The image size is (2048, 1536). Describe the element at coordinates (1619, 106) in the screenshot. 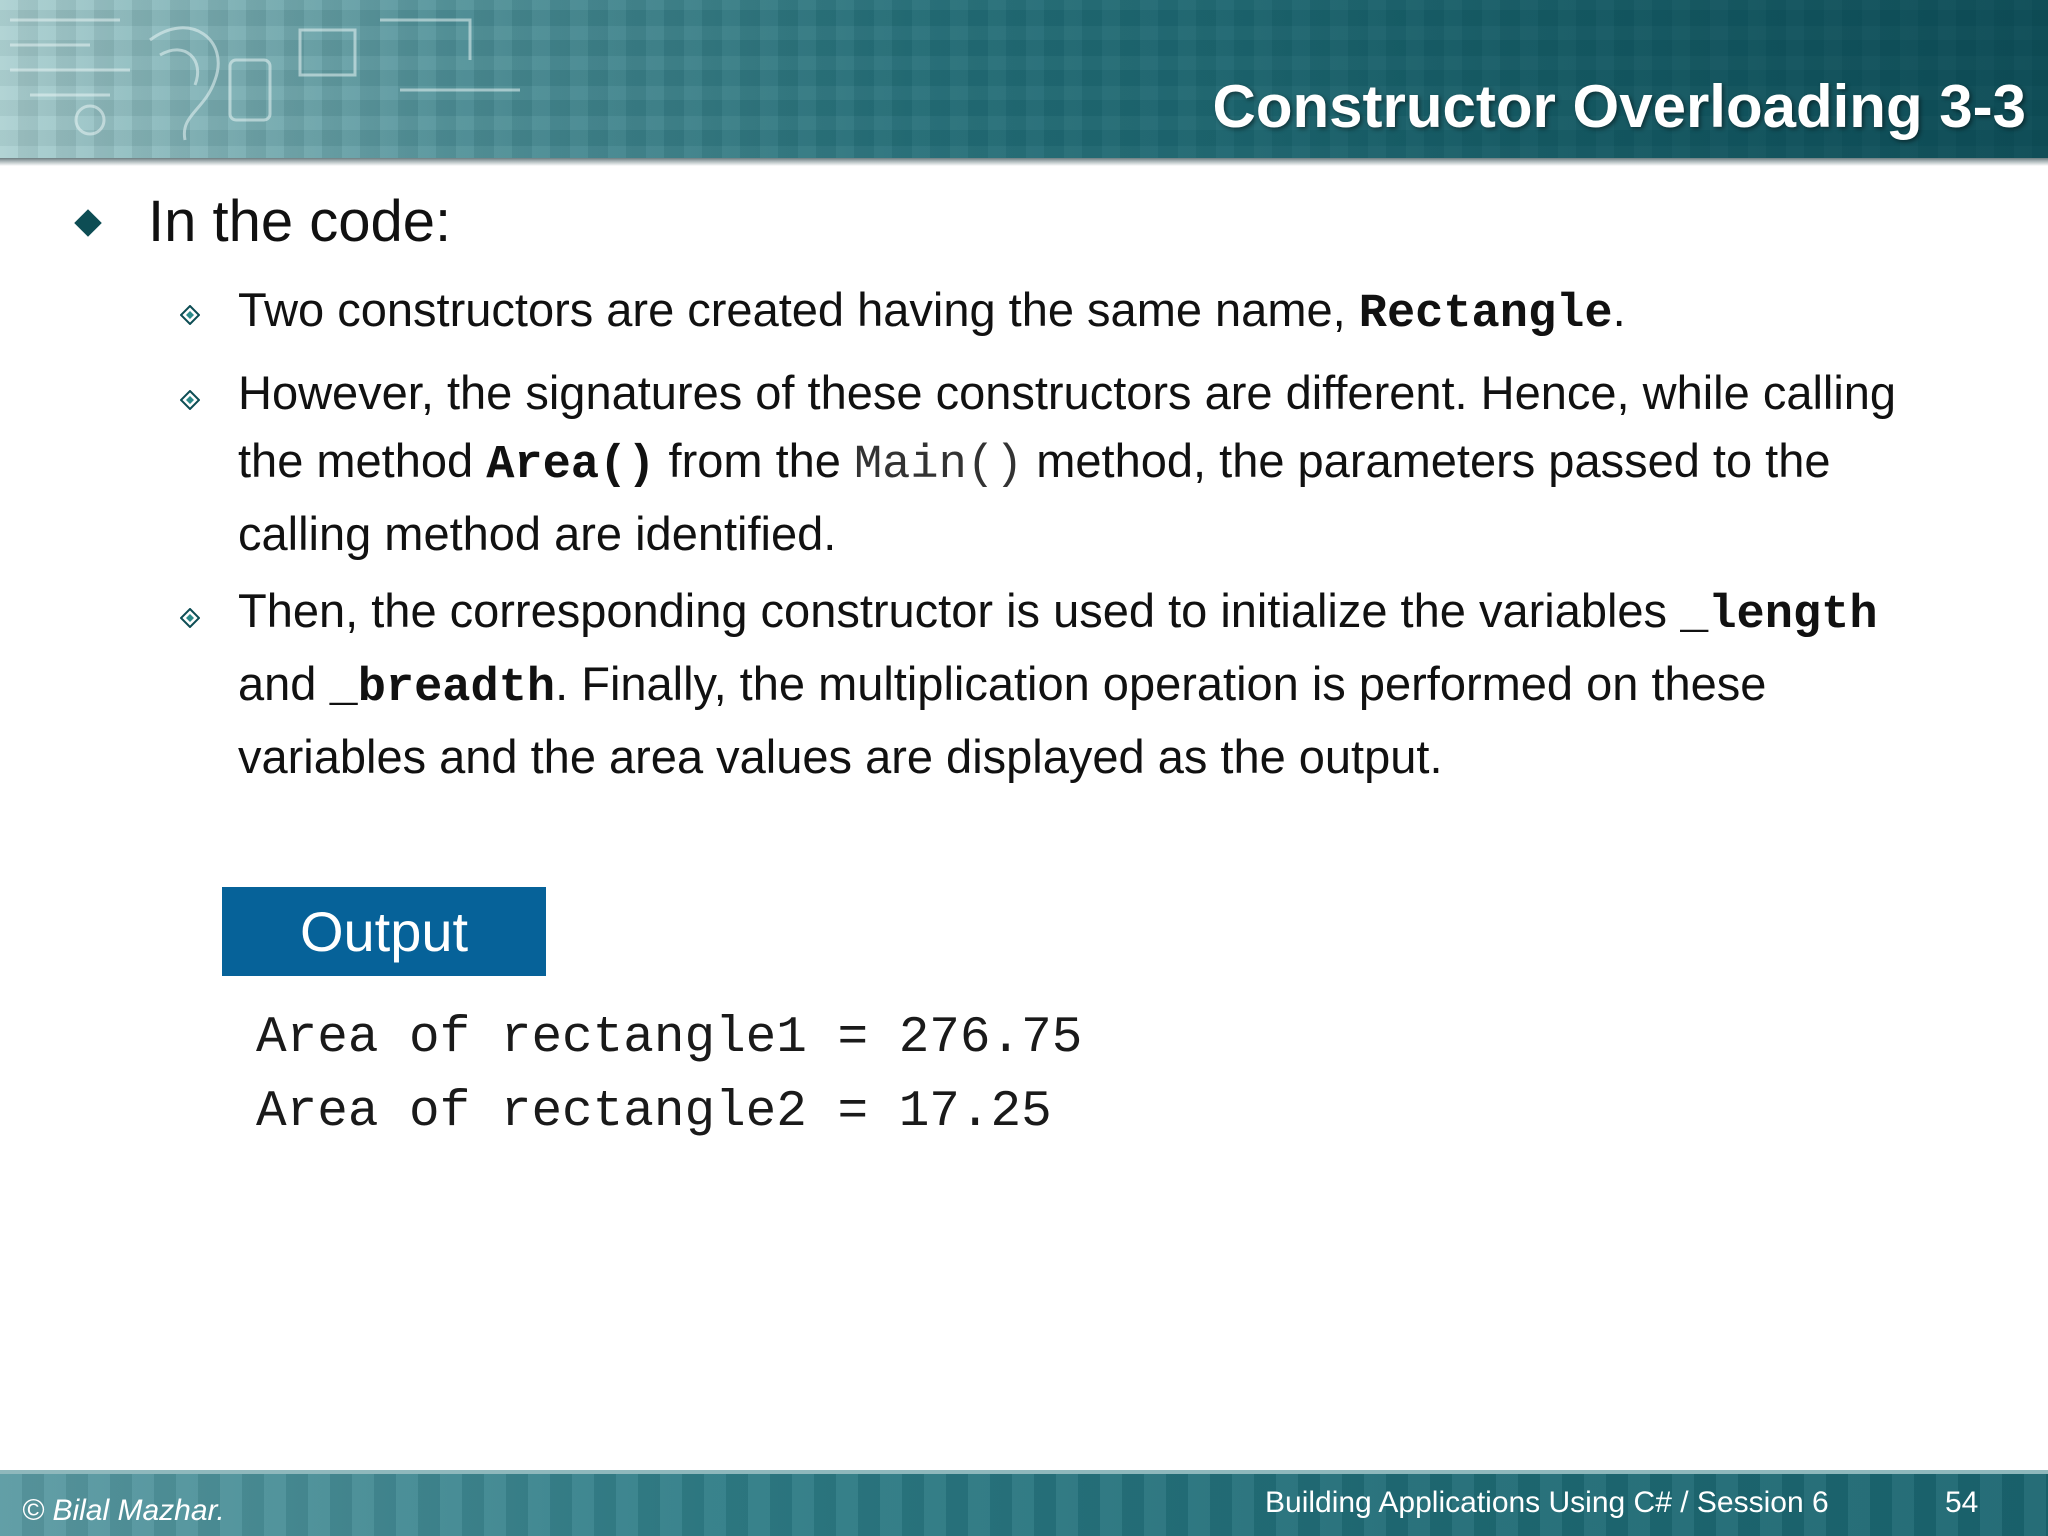

I see `slide-title: Constructor Overloading 3-3` at that location.